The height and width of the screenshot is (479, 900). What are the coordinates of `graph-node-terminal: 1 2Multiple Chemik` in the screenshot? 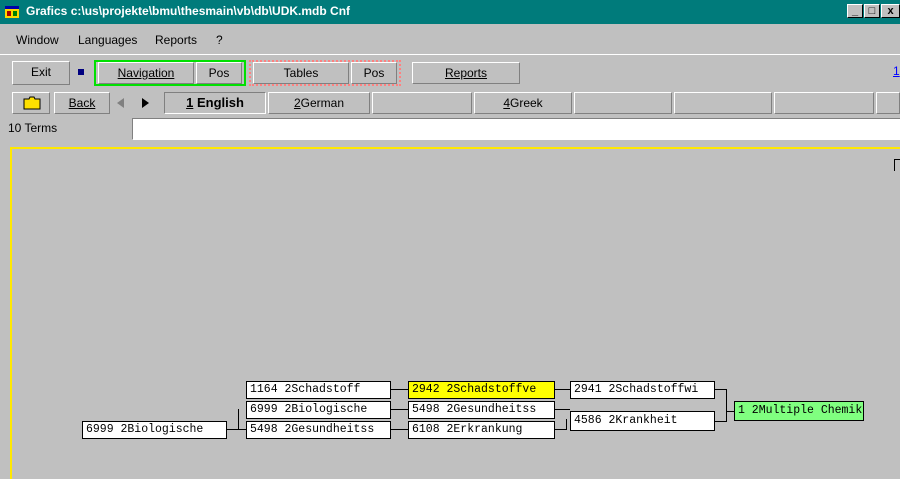 It's located at (799, 411).